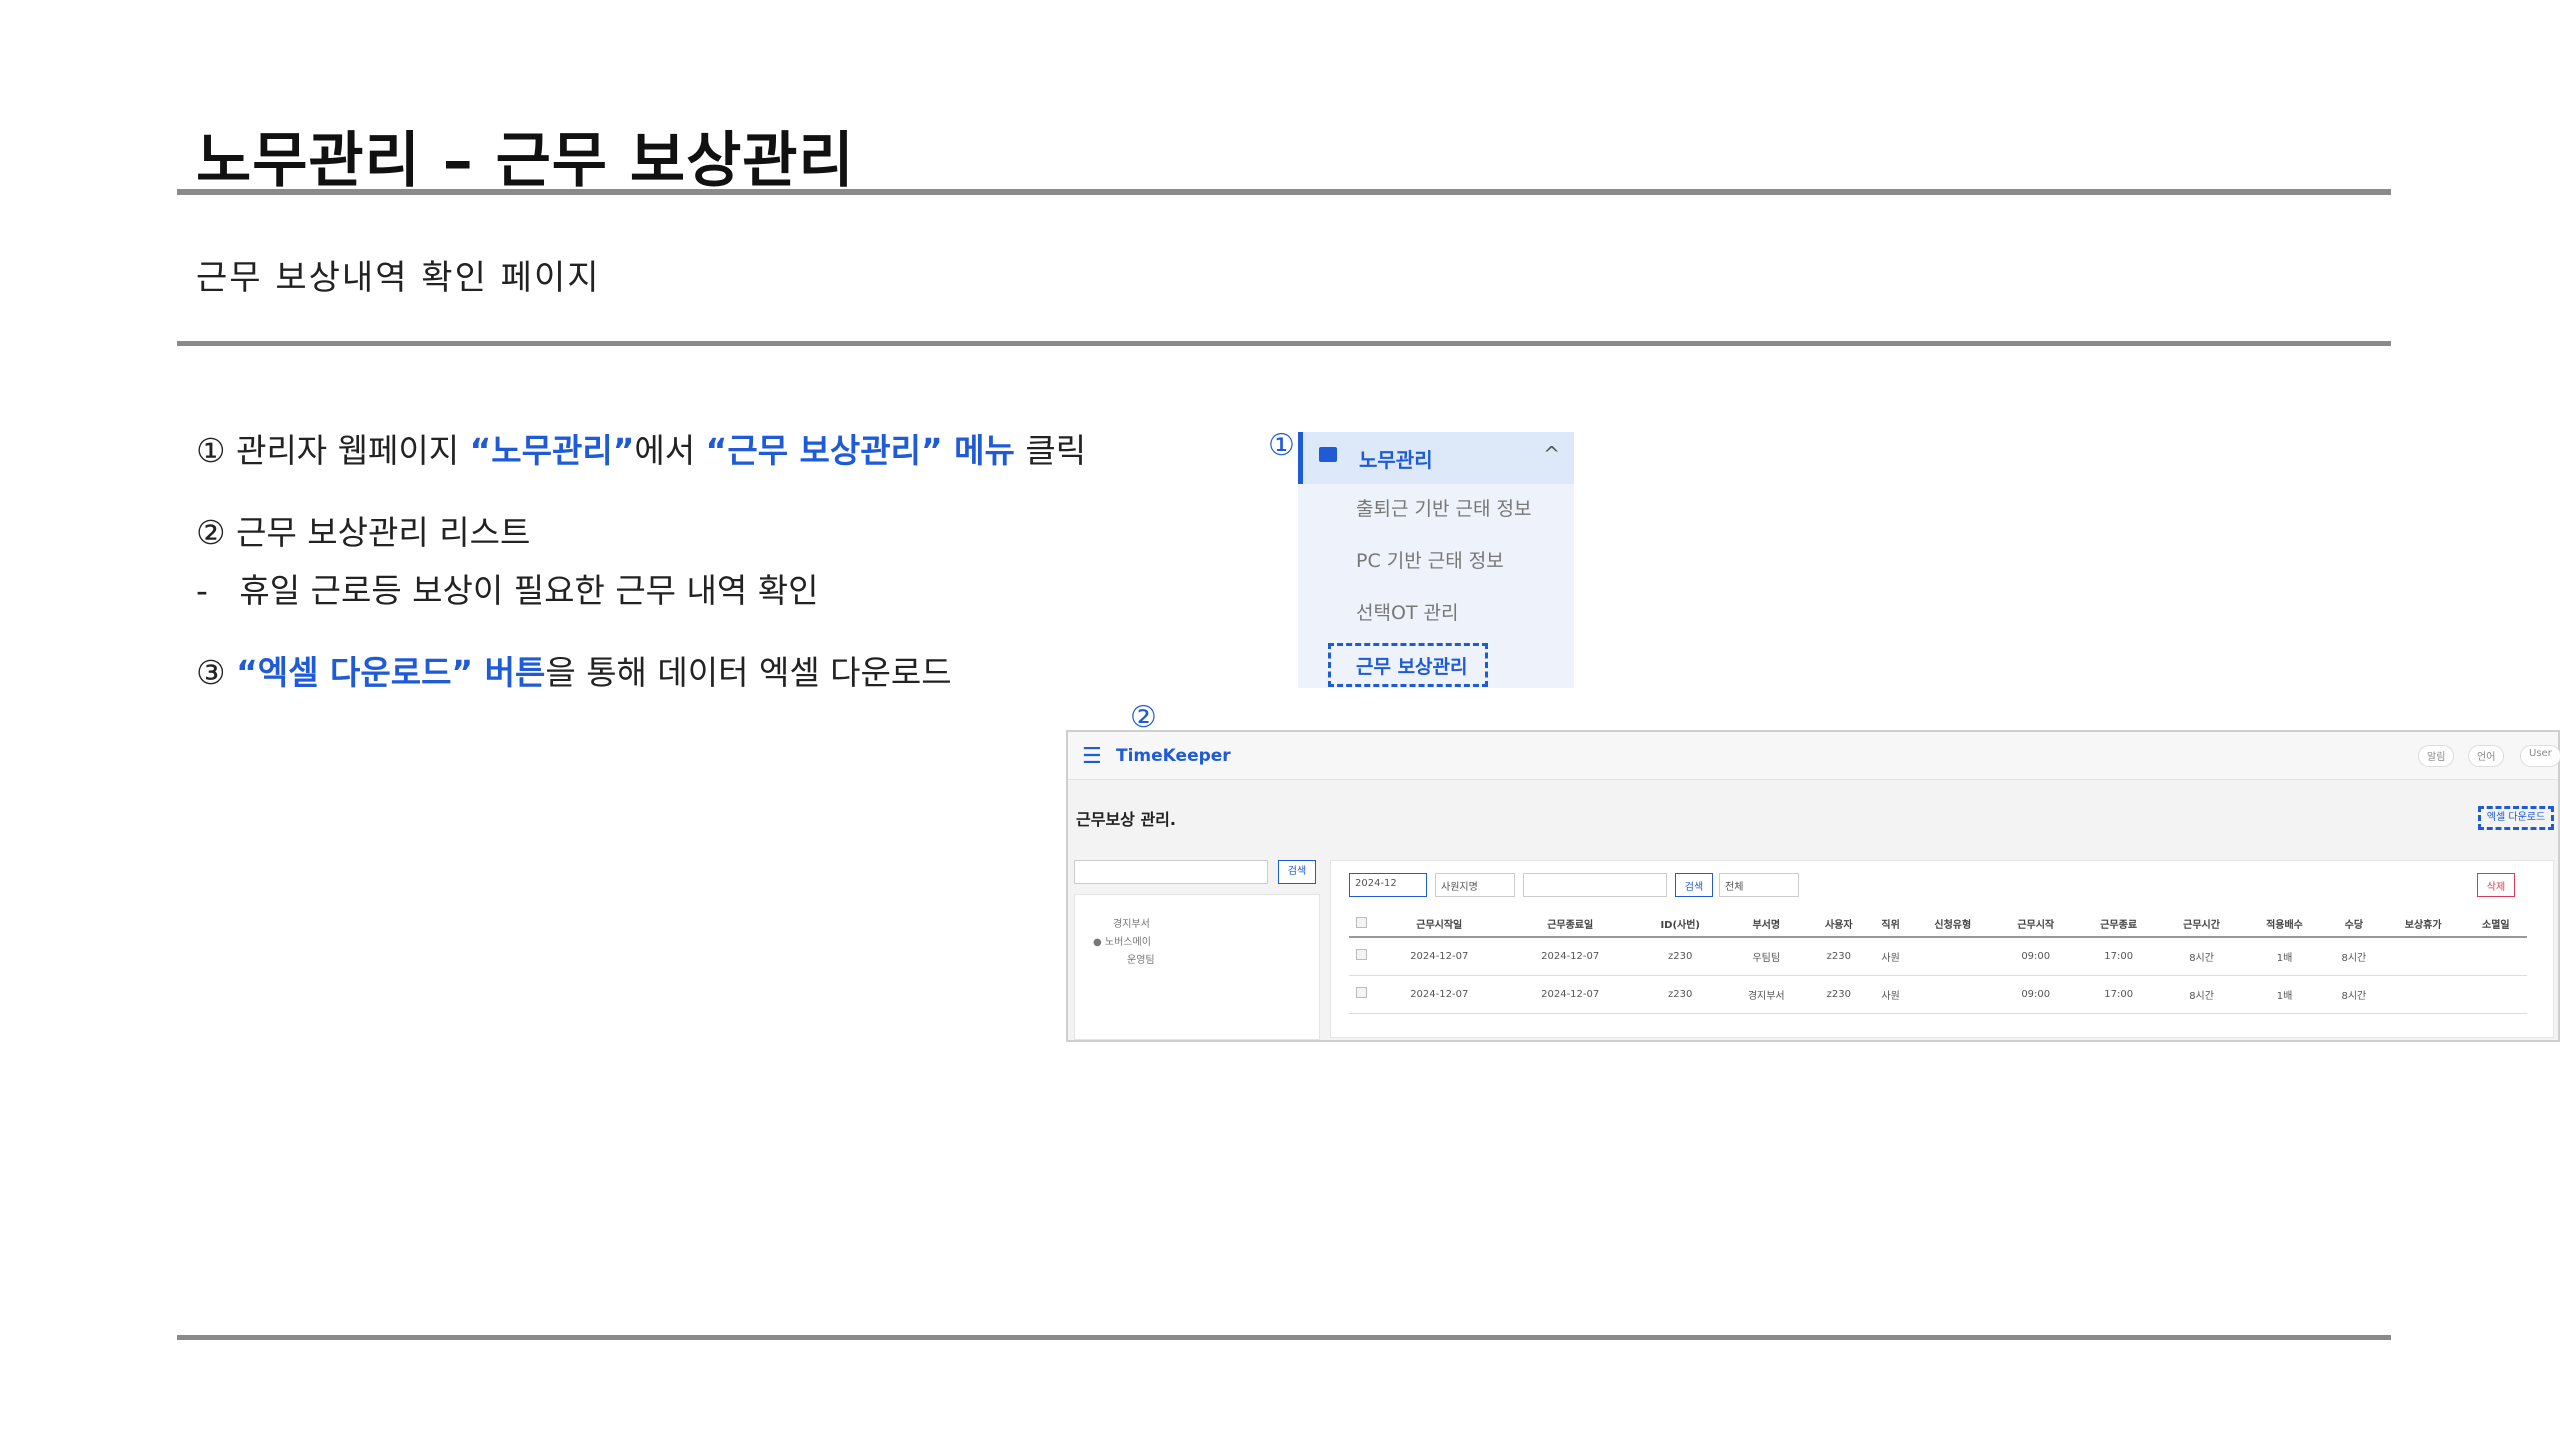 Image resolution: width=2560 pixels, height=1440 pixels. Describe the element at coordinates (1197, 967) in the screenshot. I see `org-tree: 경지부서 ● 노버스메이 운영팀` at that location.